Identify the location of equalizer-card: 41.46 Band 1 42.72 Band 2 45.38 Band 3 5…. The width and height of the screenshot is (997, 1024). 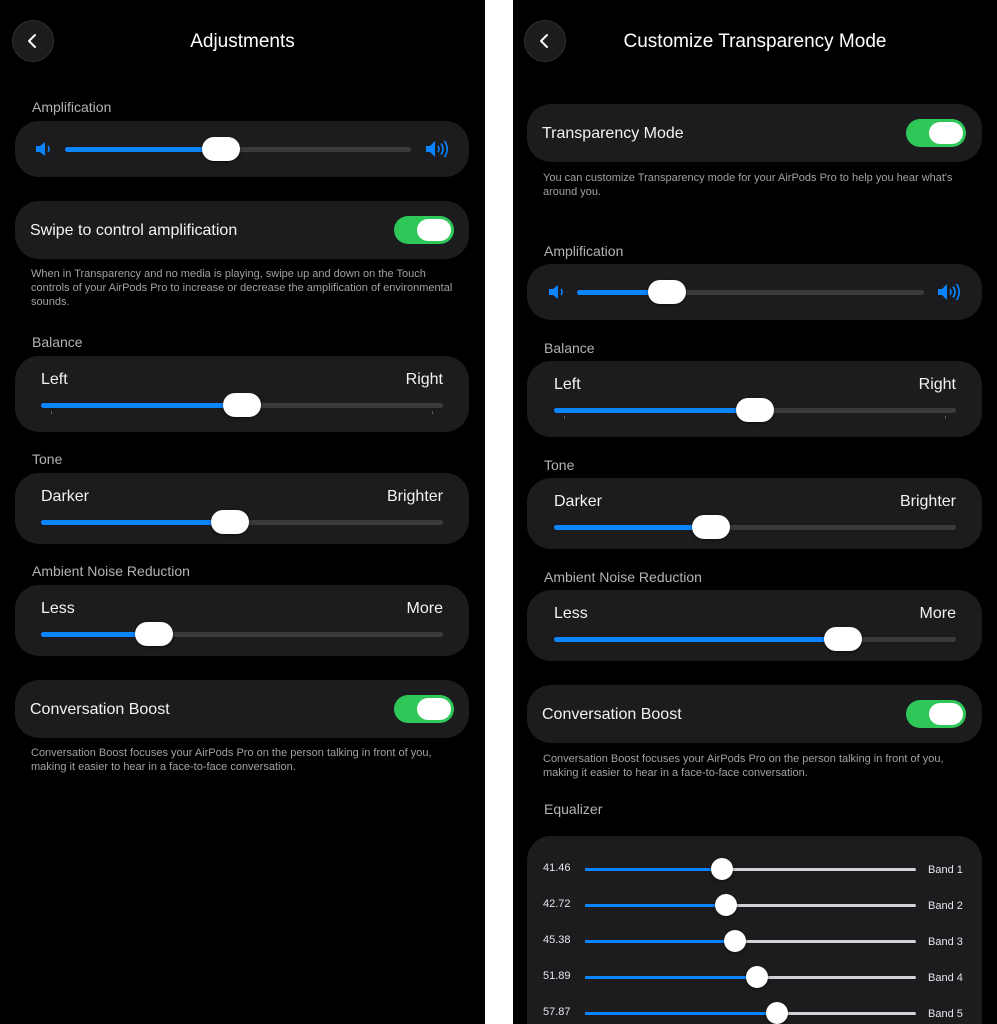
(754, 930).